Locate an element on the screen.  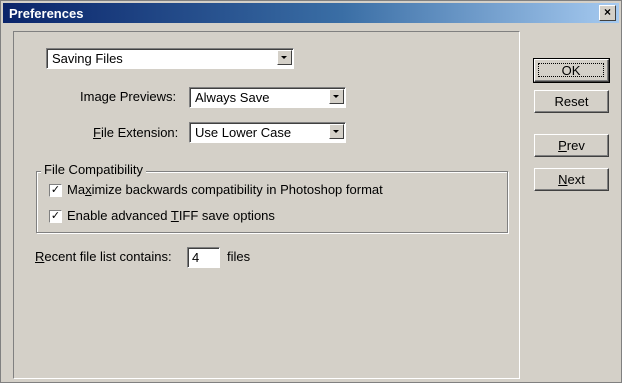
tiff-options-label: Enable advanced TIFF save options is located at coordinates (171, 216).